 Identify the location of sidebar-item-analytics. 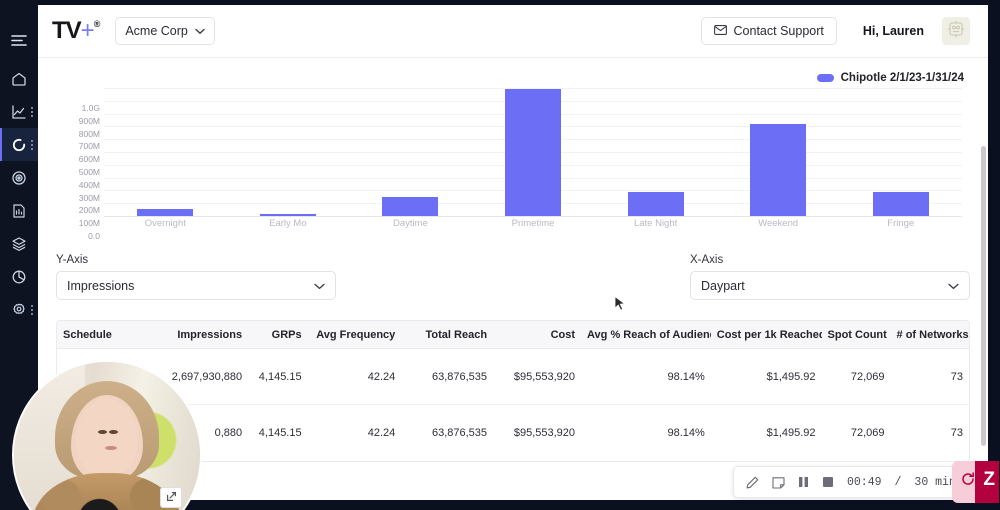
(19, 111).